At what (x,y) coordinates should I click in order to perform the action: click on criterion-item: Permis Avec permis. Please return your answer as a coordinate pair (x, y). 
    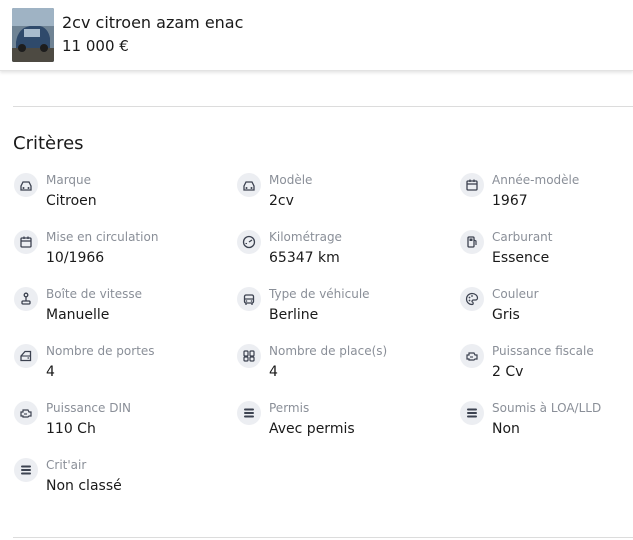
    Looking at the image, I should click on (342, 423).